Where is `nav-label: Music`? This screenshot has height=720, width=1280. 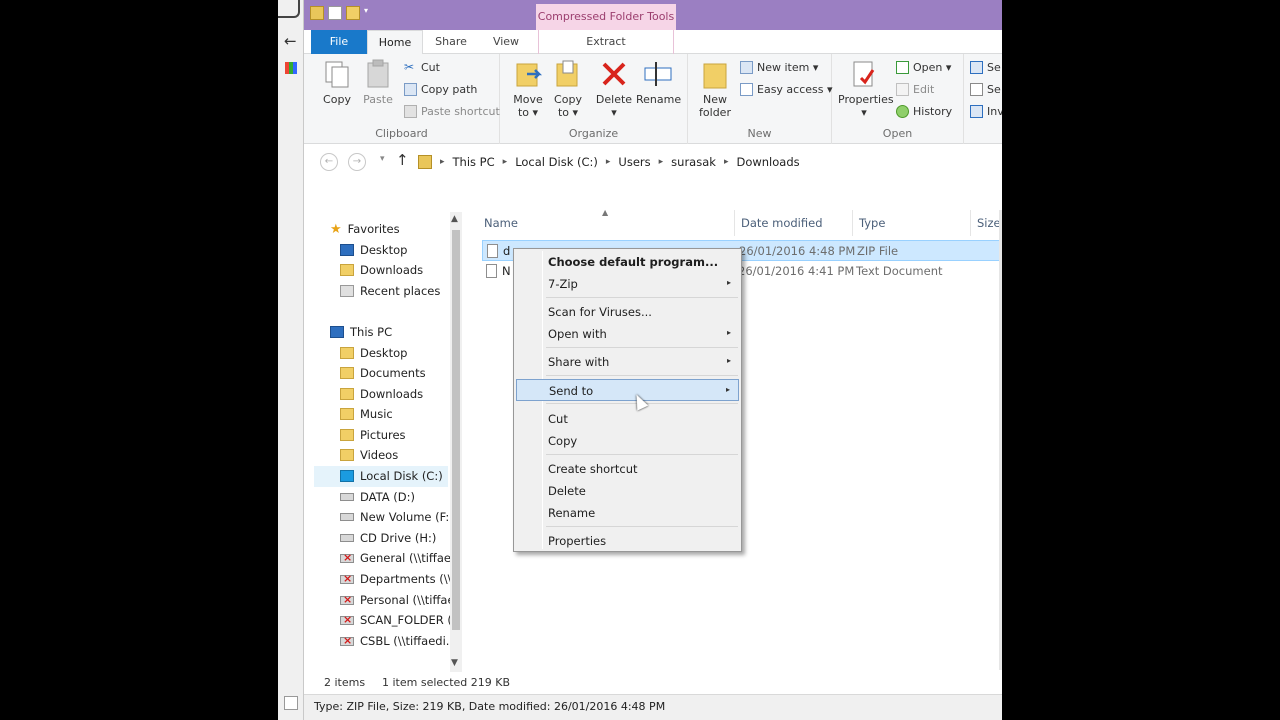
nav-label: Music is located at coordinates (376, 414).